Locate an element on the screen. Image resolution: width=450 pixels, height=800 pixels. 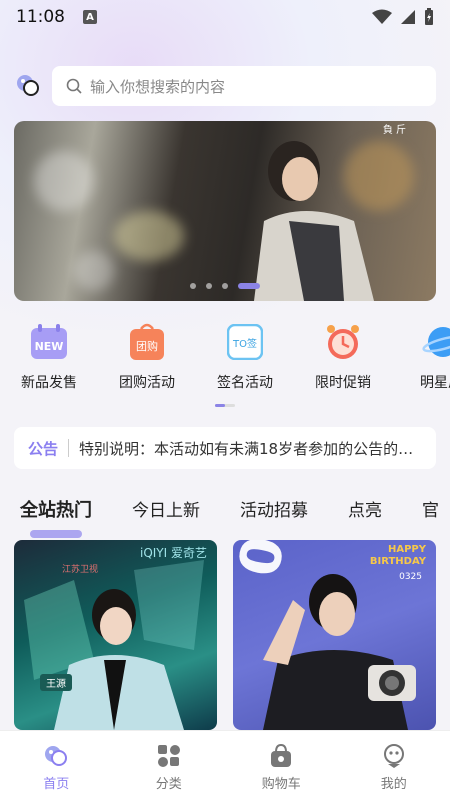
category-icon is located at coordinates (168, 756).